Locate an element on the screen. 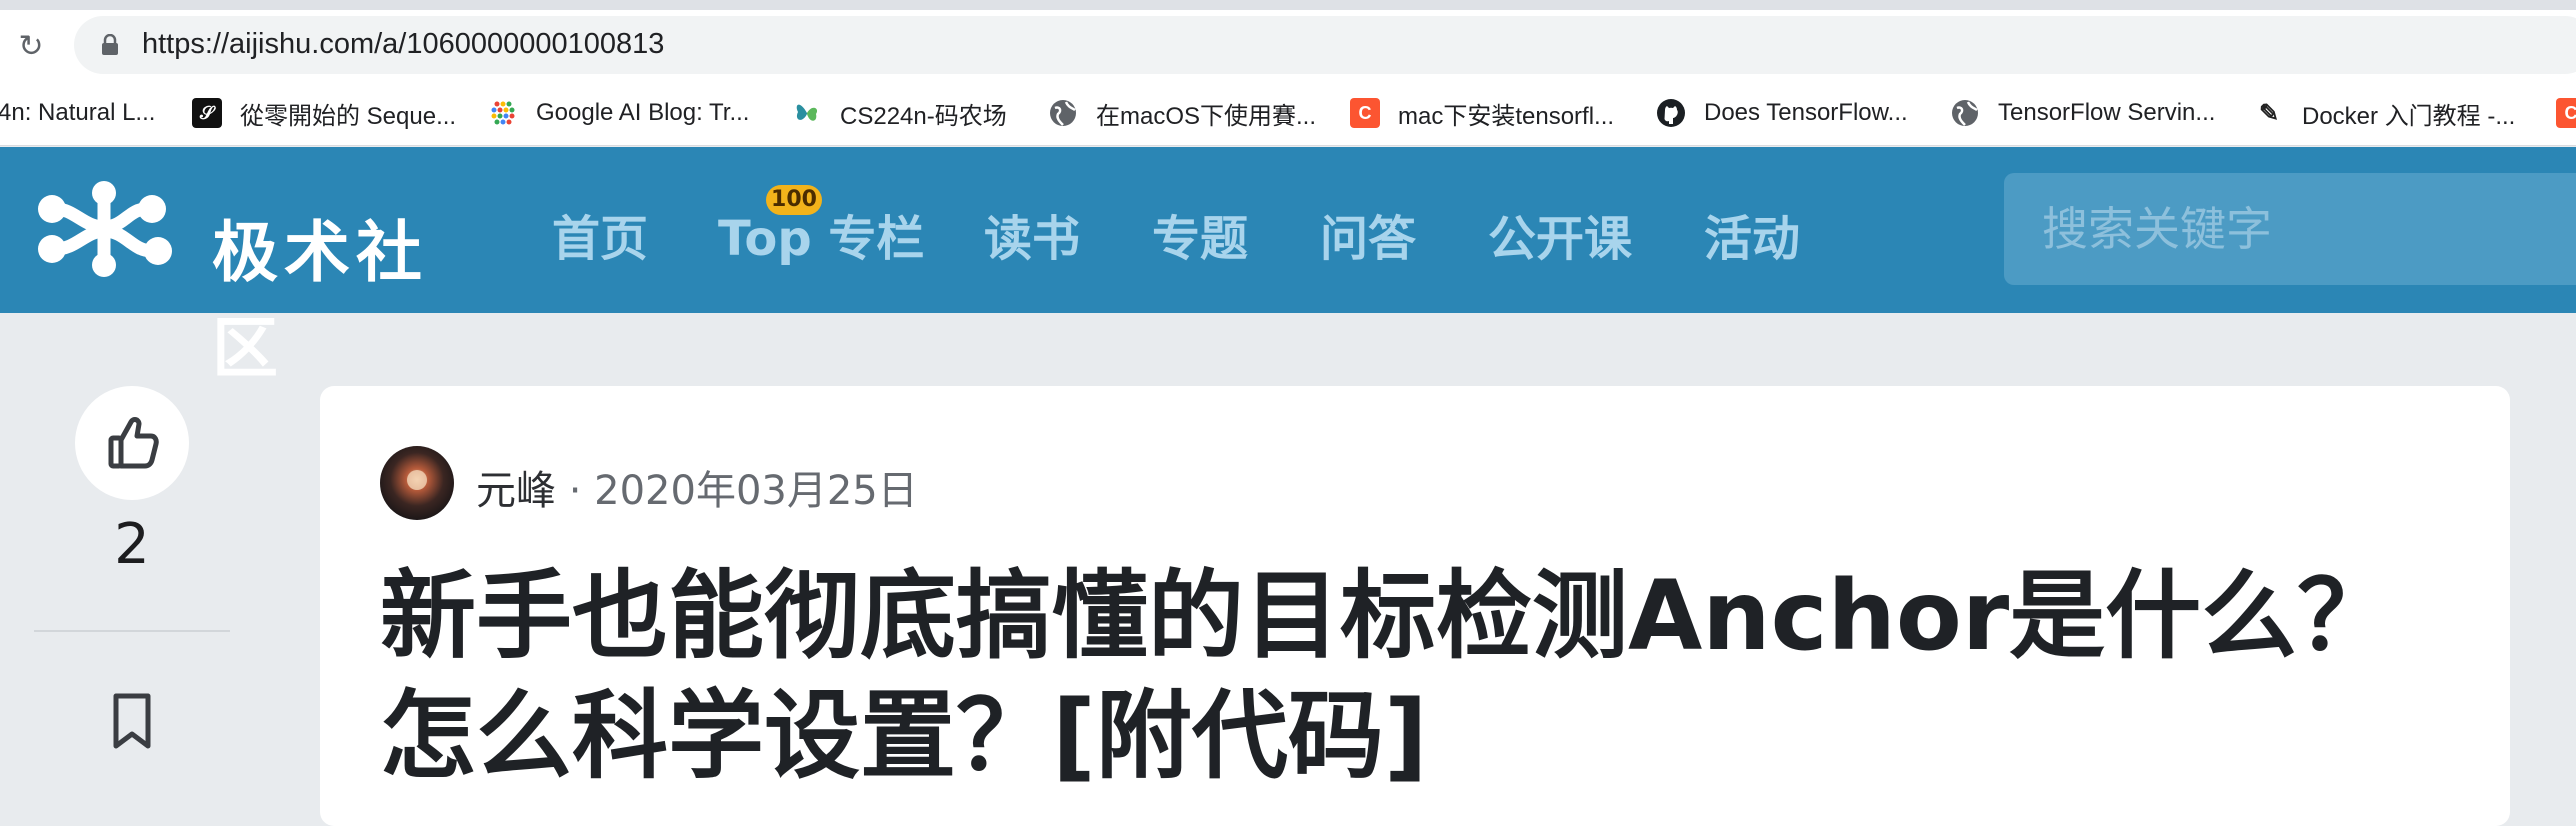  bookmark-item: C is located at coordinates (2566, 113).